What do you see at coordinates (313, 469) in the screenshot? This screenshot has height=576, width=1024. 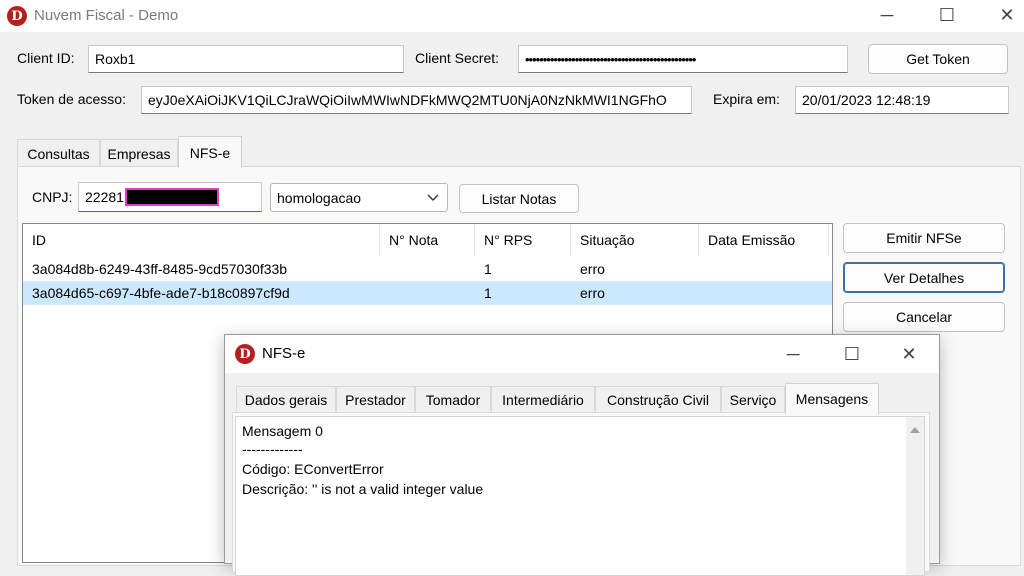 I see `message-line: Código: EConvertError` at bounding box center [313, 469].